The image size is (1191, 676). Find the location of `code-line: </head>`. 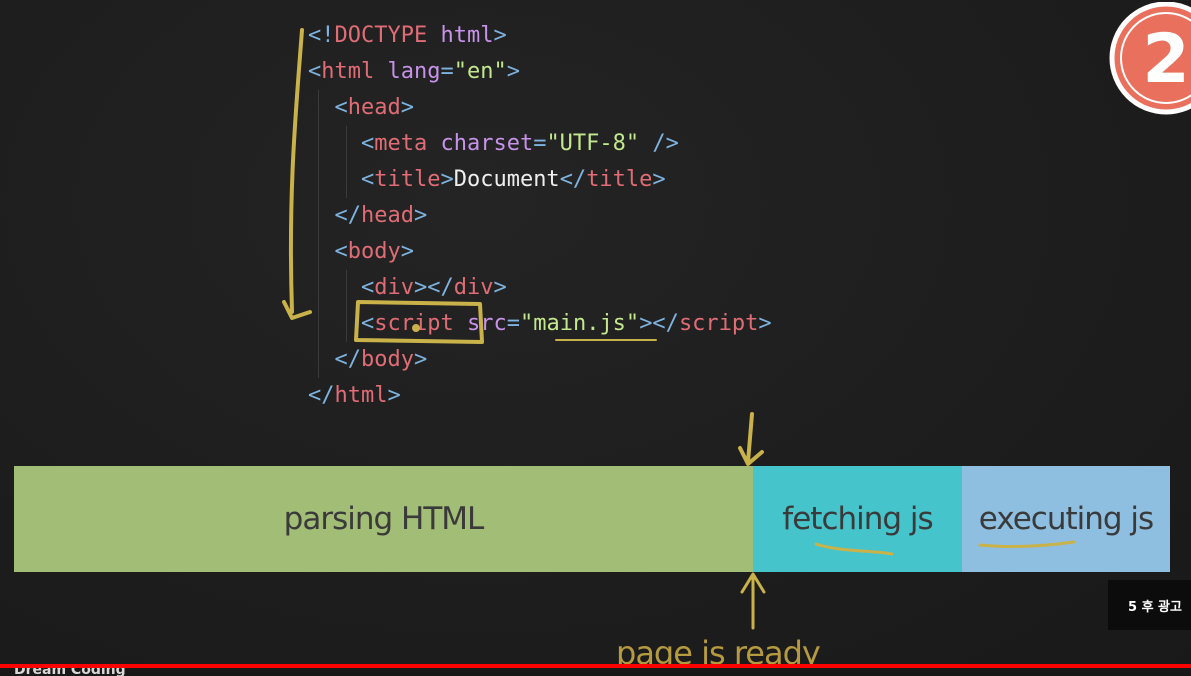

code-line: </head> is located at coordinates (540, 216).